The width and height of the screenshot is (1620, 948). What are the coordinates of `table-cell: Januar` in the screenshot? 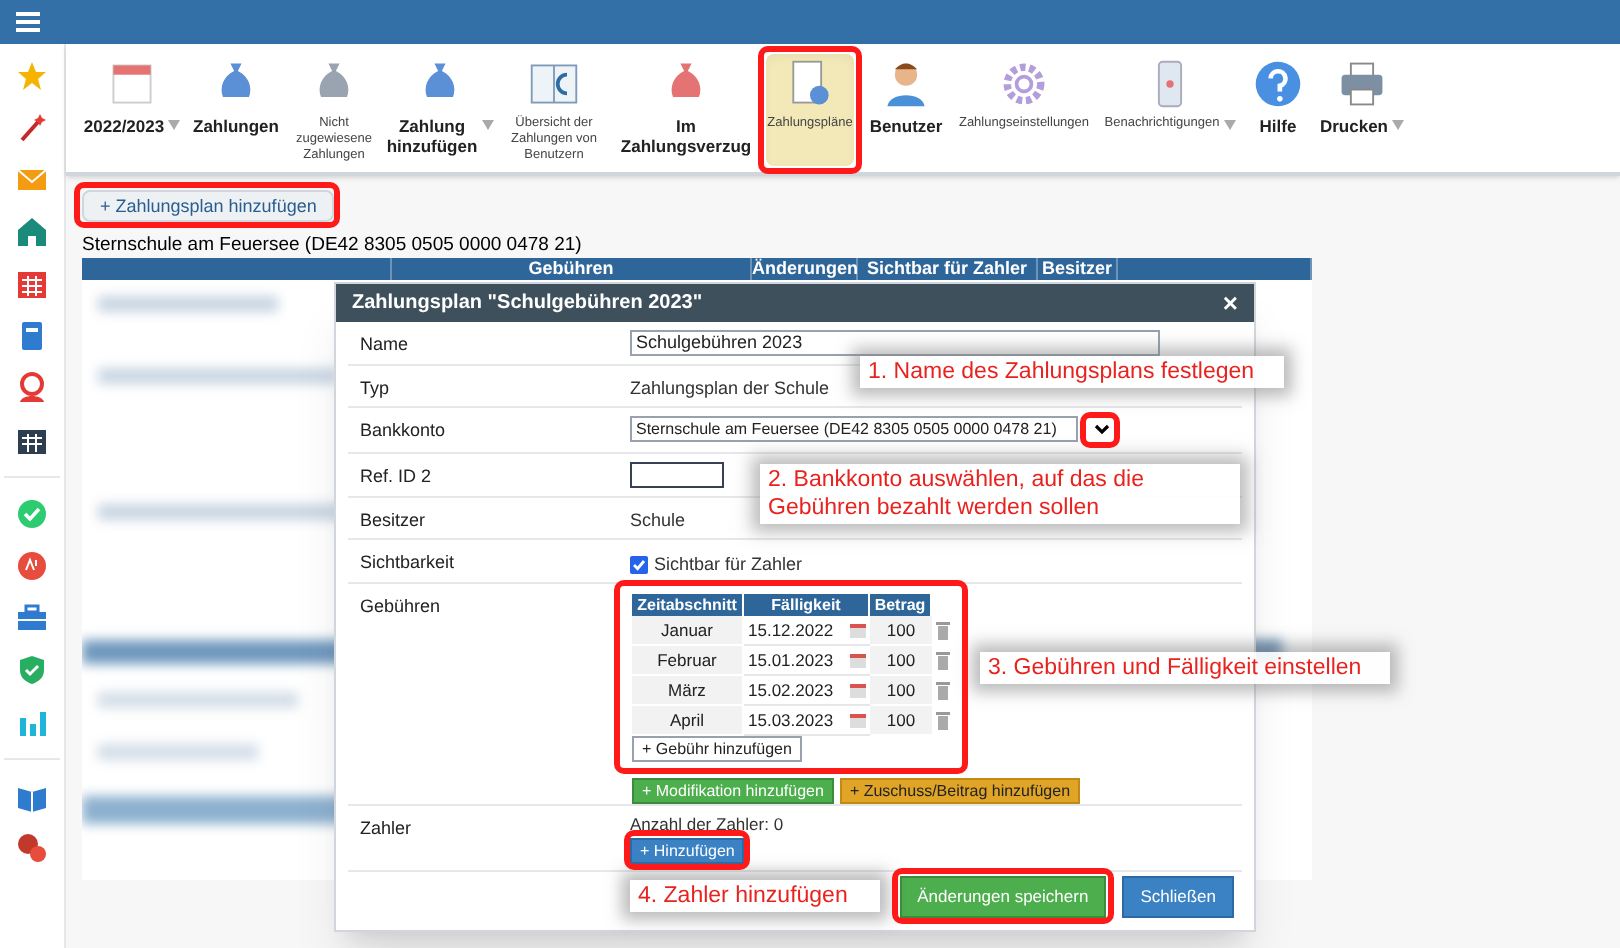 It's located at (688, 631).